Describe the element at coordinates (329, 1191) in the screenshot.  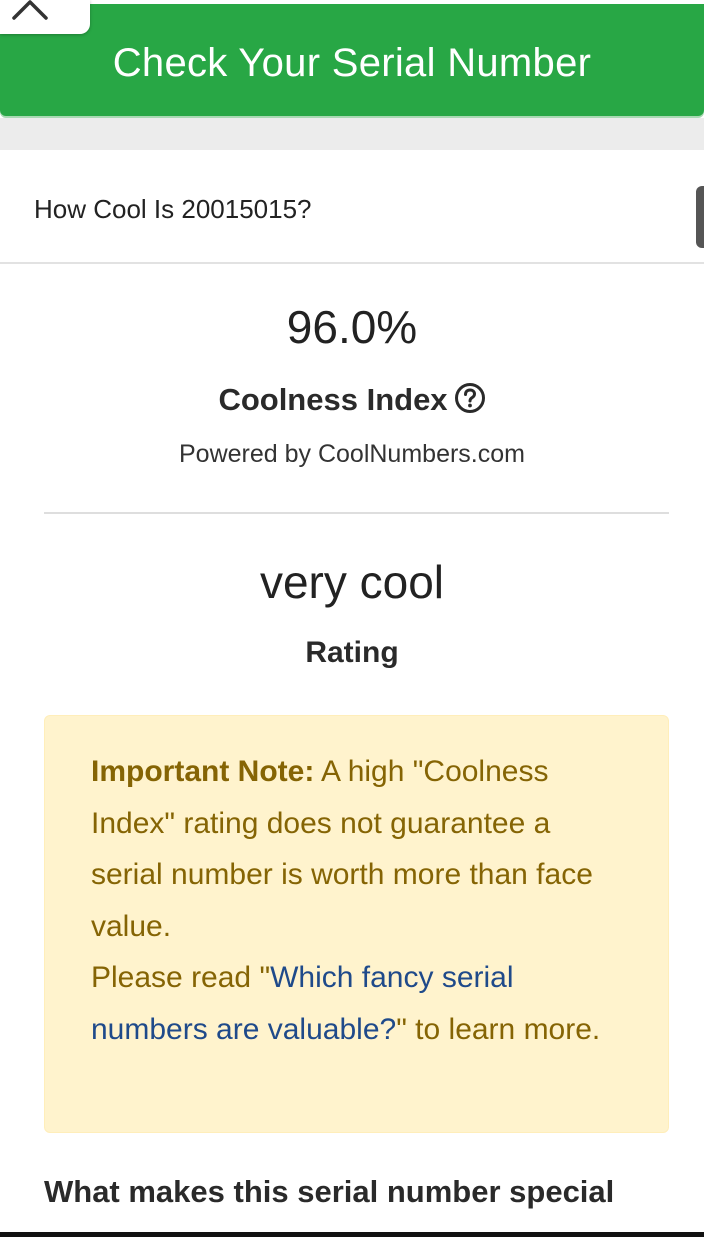
I see `special-section-heading: What makes this serial number special` at that location.